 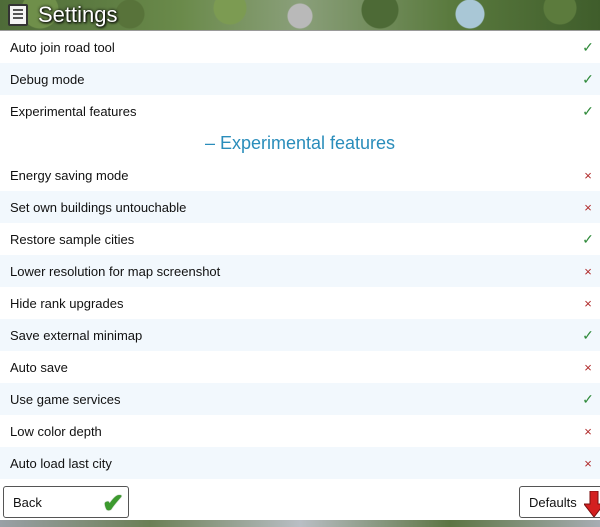 I want to click on setting-label: Experimental features, so click(x=73, y=111).